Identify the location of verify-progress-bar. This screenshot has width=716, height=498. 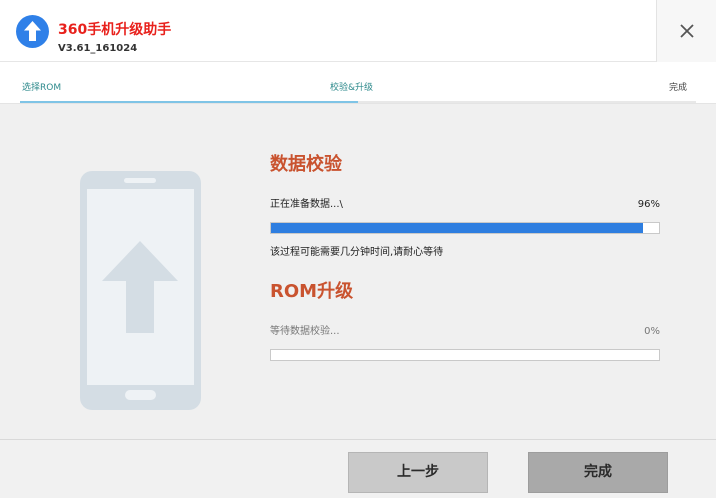
(465, 228).